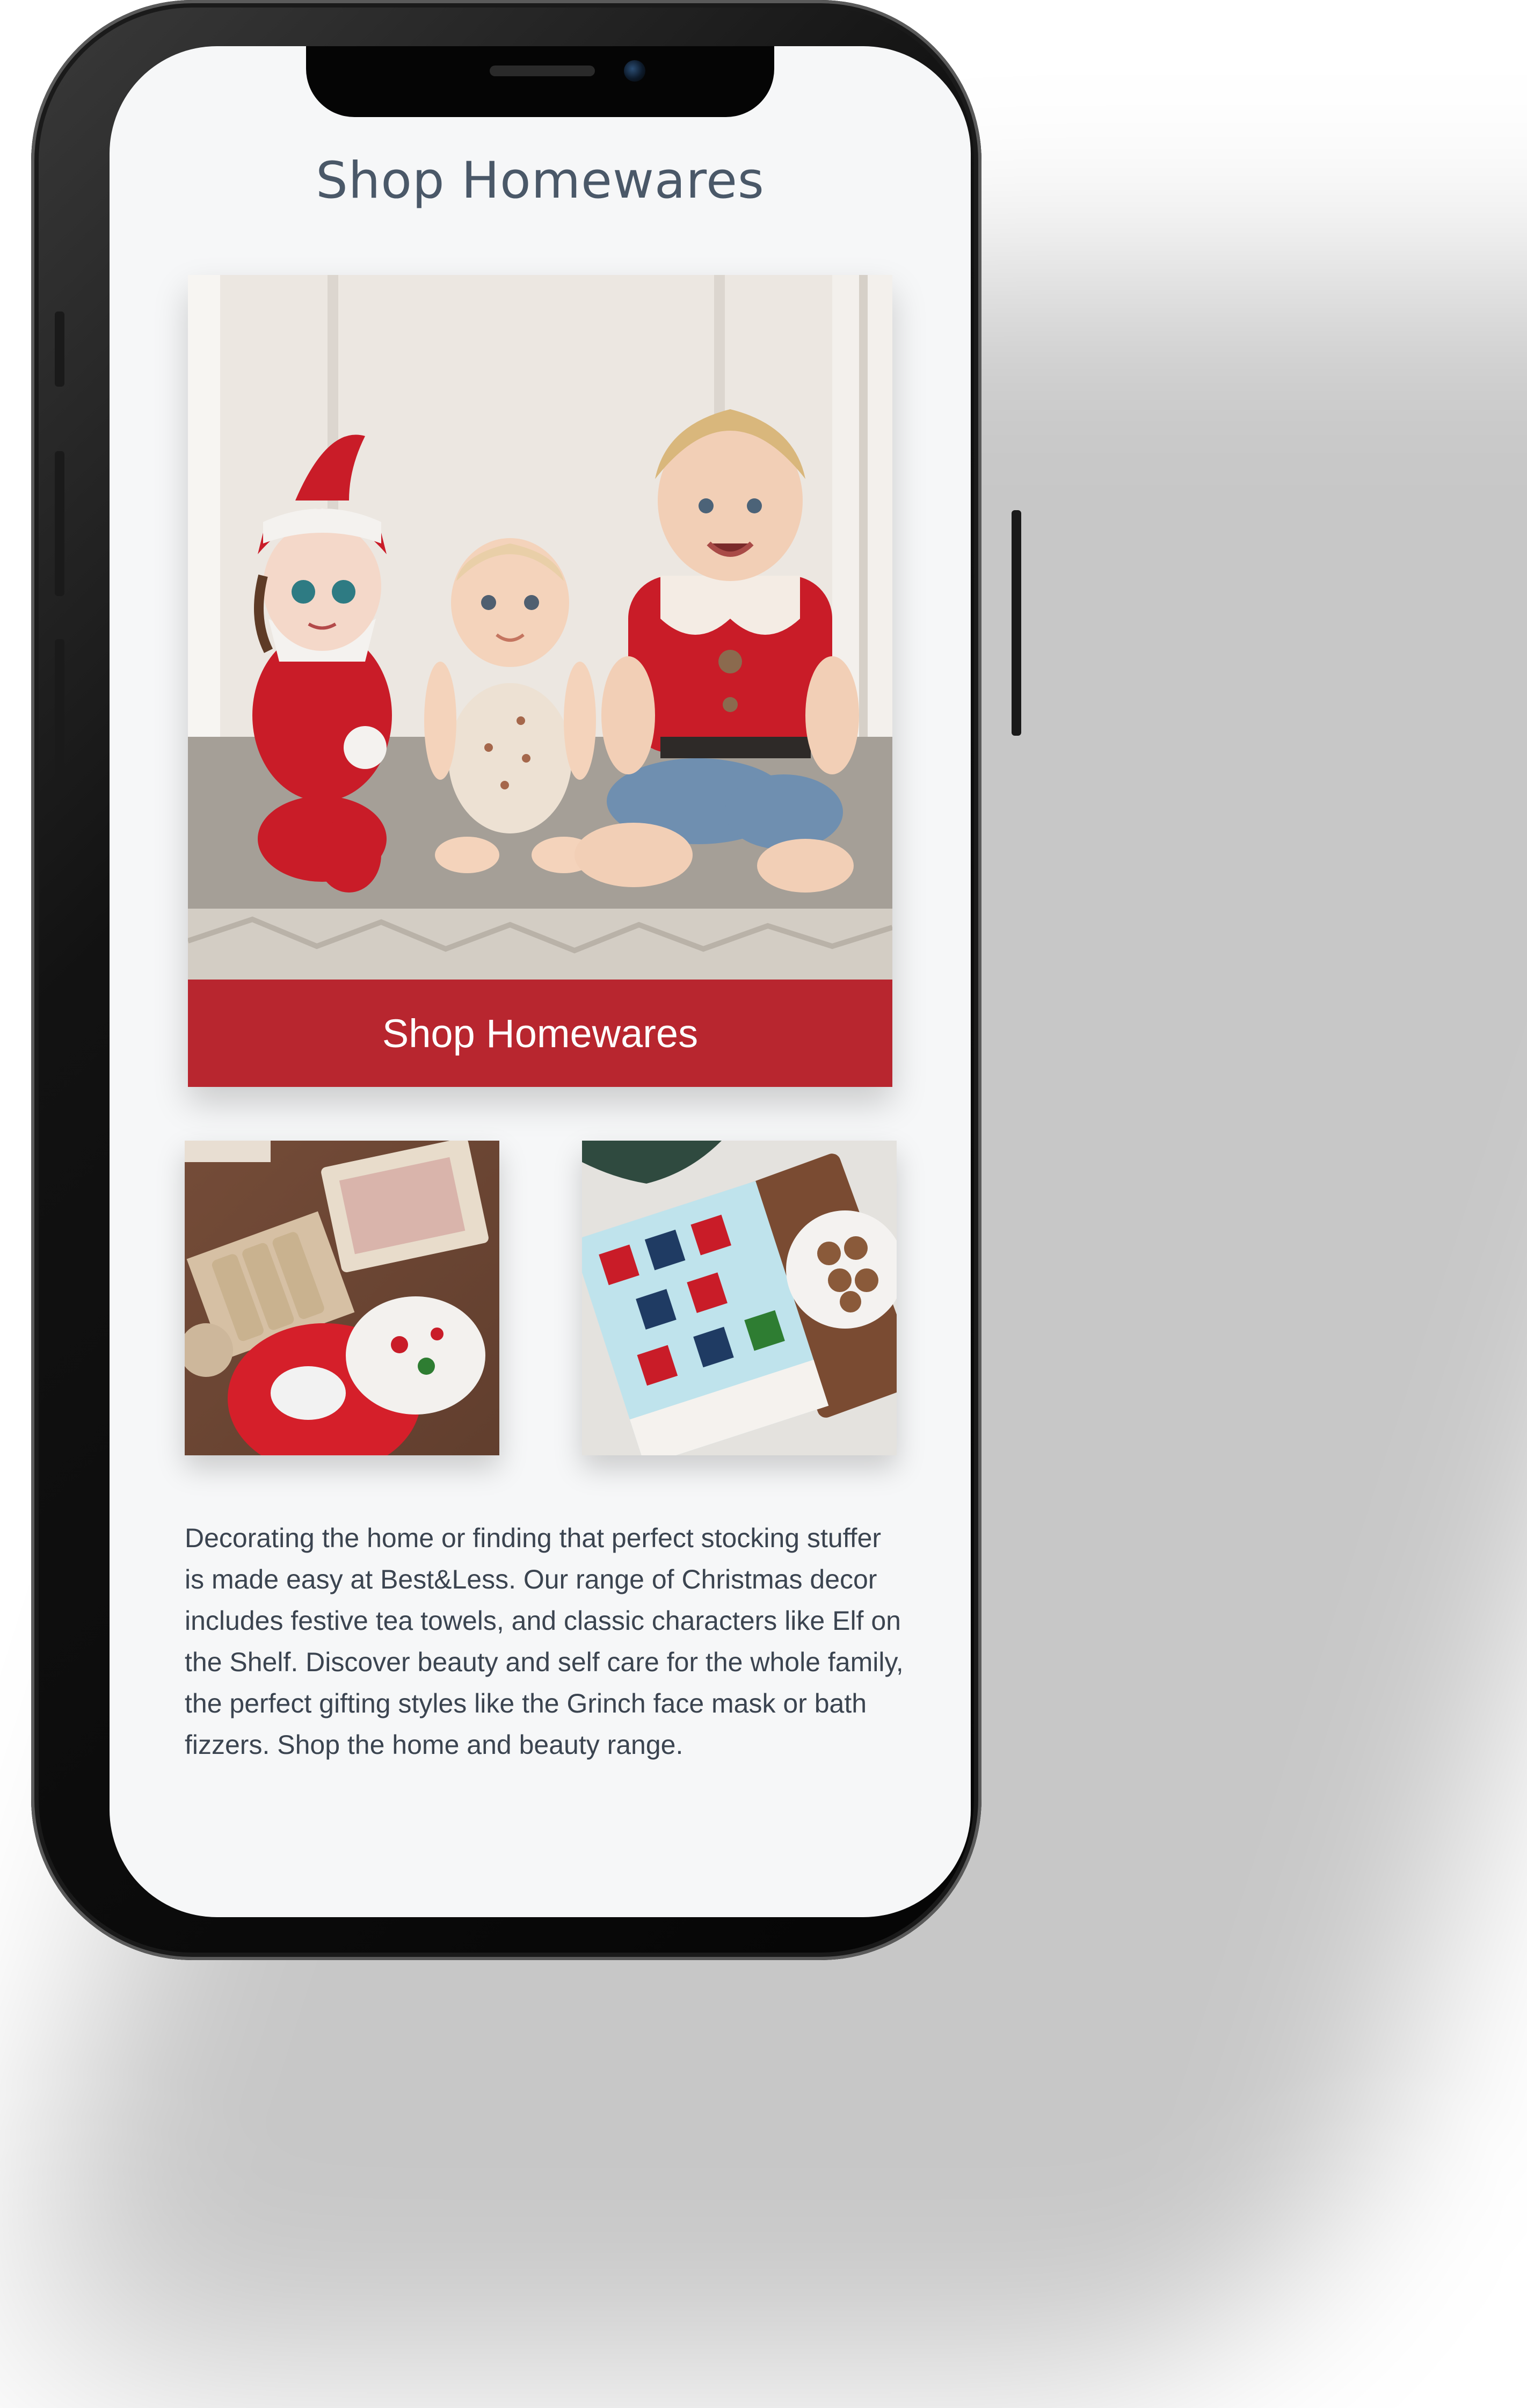 The width and height of the screenshot is (1527, 2408). I want to click on notch, so click(540, 81).